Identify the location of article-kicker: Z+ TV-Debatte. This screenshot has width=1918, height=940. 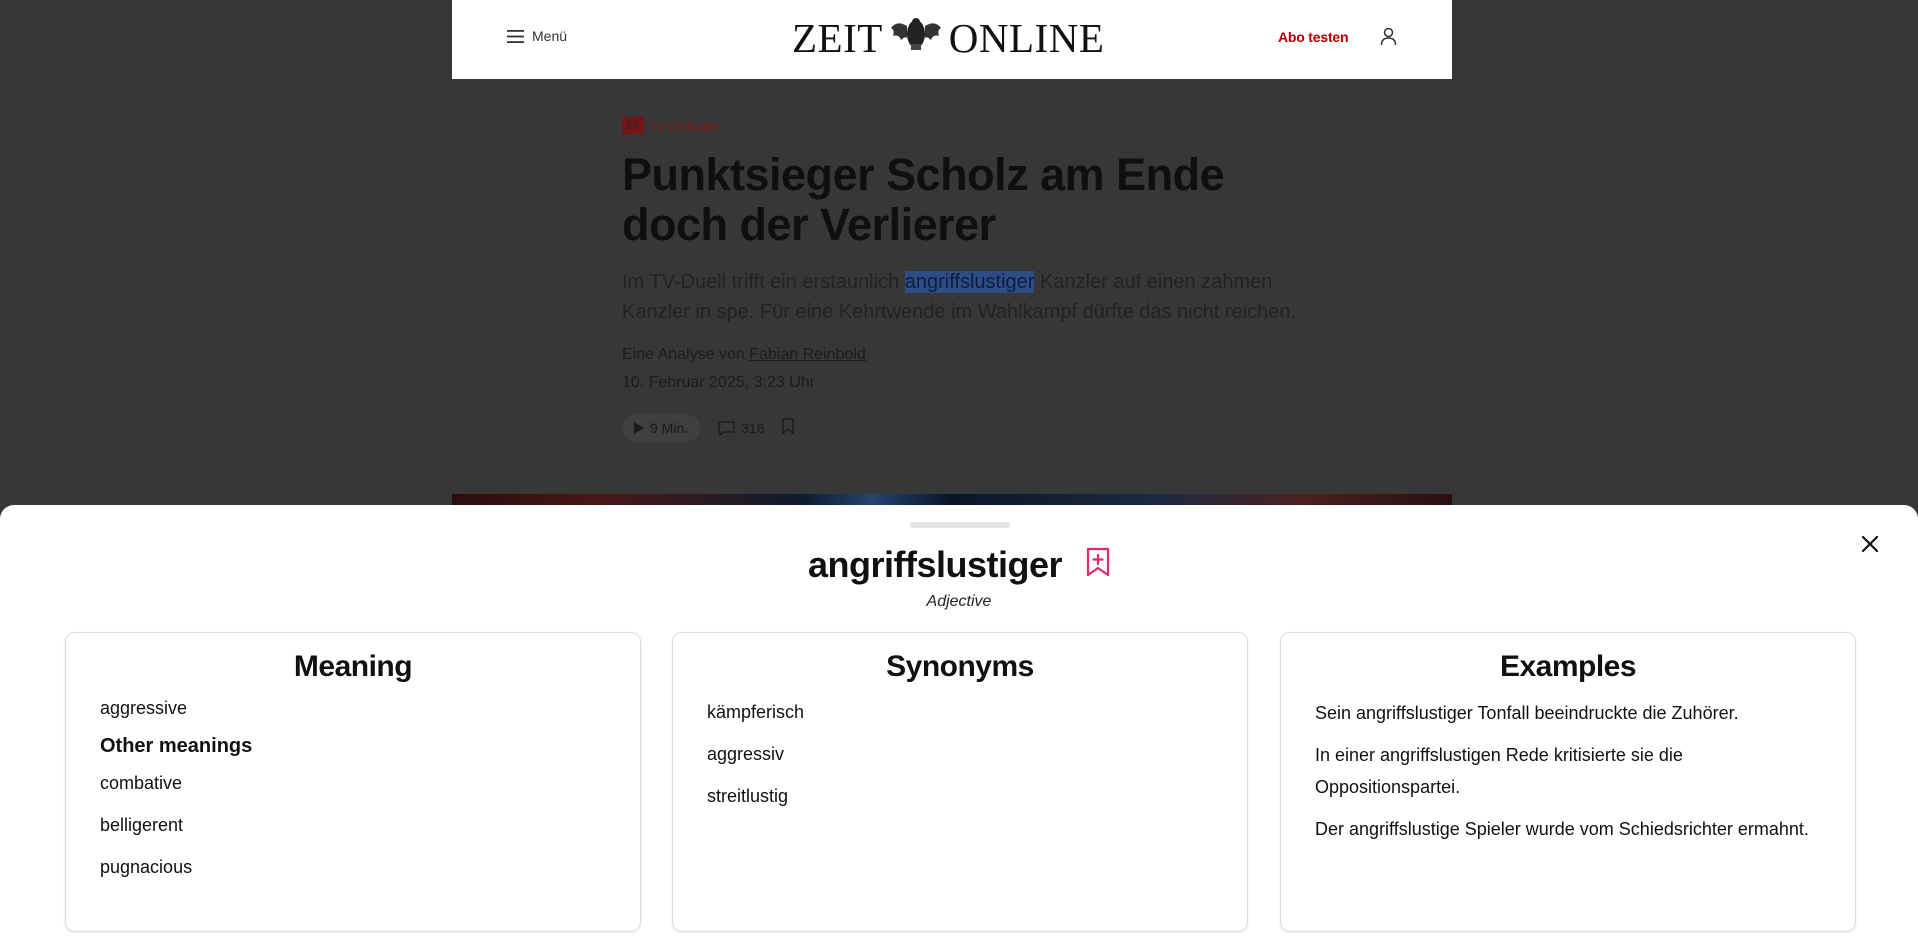
(670, 125).